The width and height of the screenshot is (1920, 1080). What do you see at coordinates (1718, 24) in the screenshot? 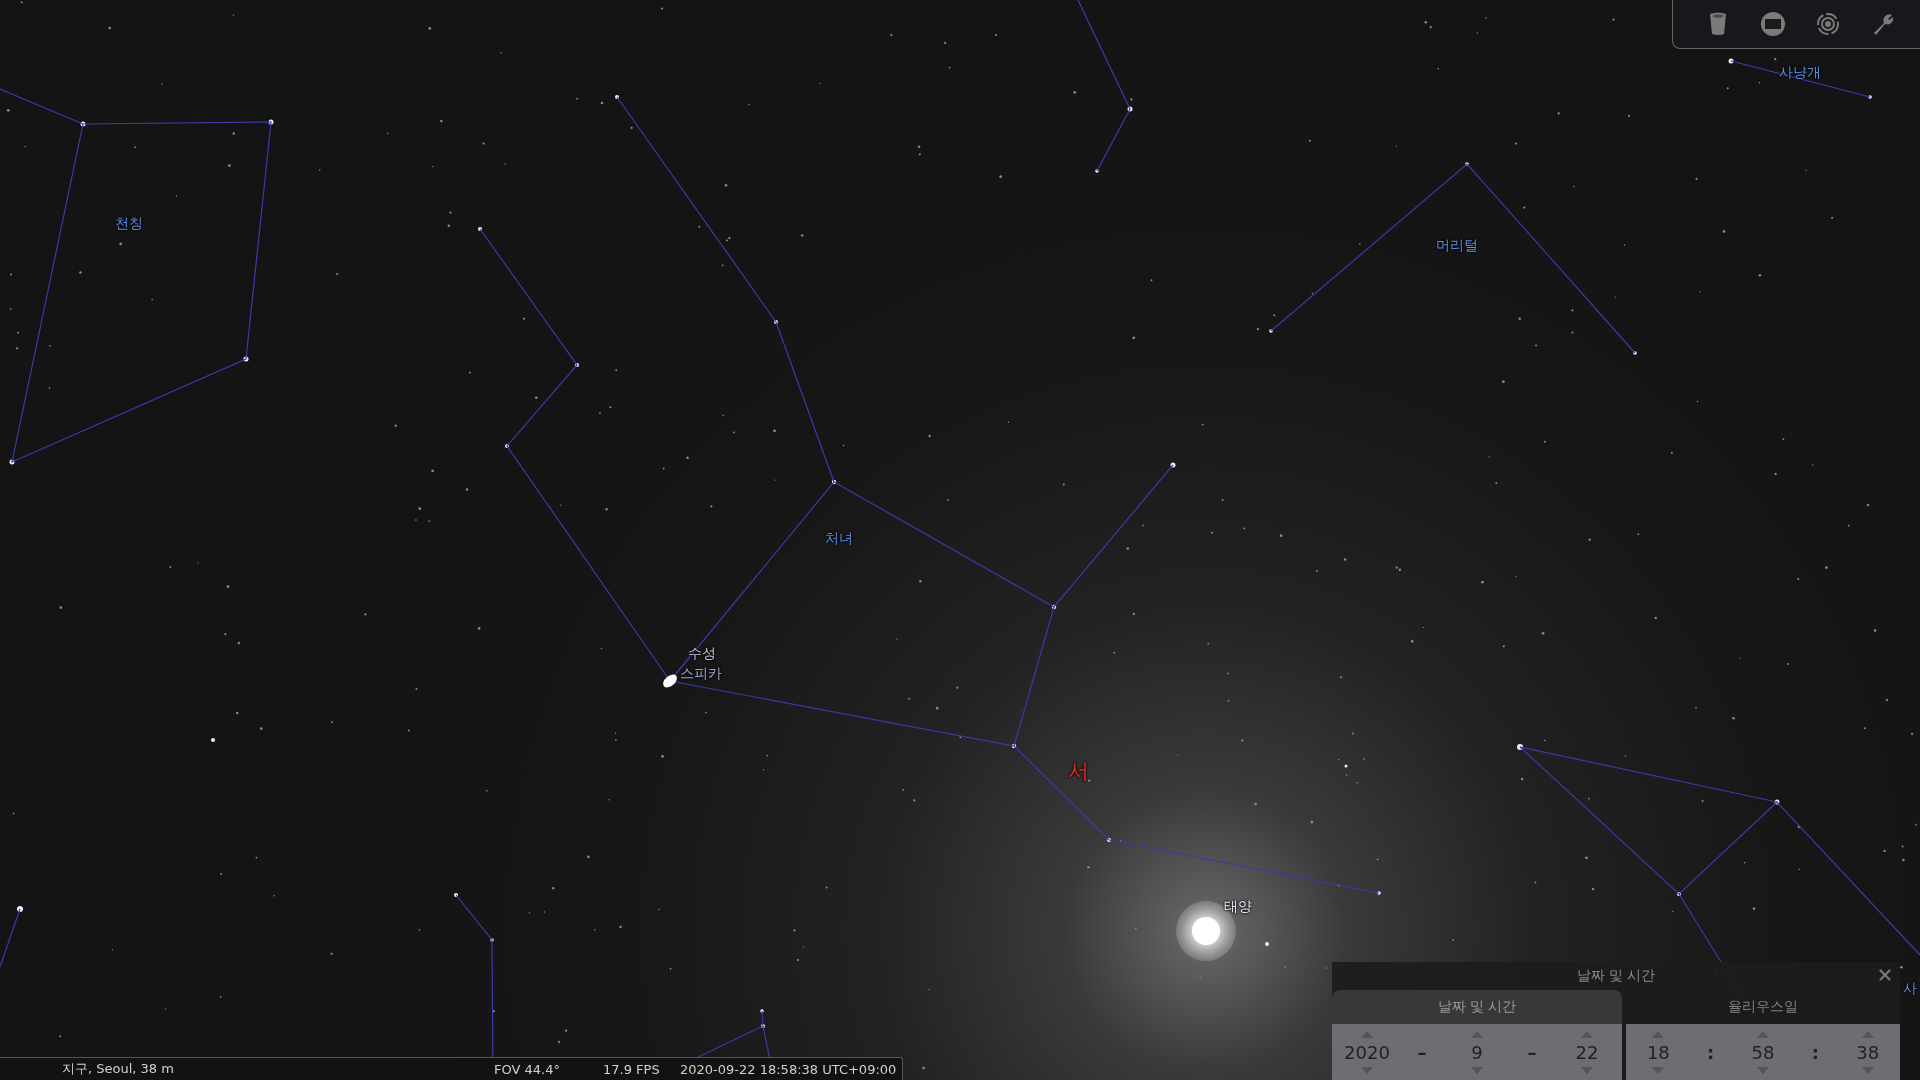
I see `bucket-icon` at bounding box center [1718, 24].